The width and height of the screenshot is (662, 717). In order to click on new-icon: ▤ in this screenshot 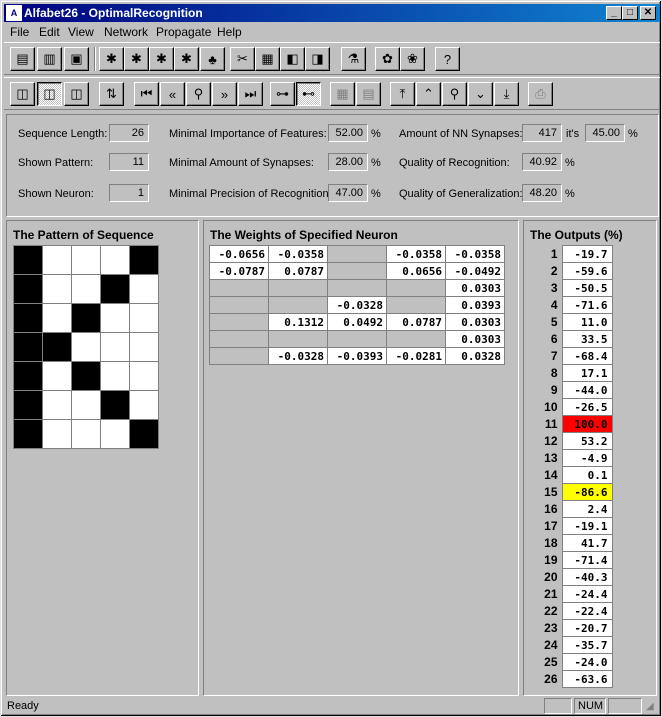, I will do `click(22, 59)`.